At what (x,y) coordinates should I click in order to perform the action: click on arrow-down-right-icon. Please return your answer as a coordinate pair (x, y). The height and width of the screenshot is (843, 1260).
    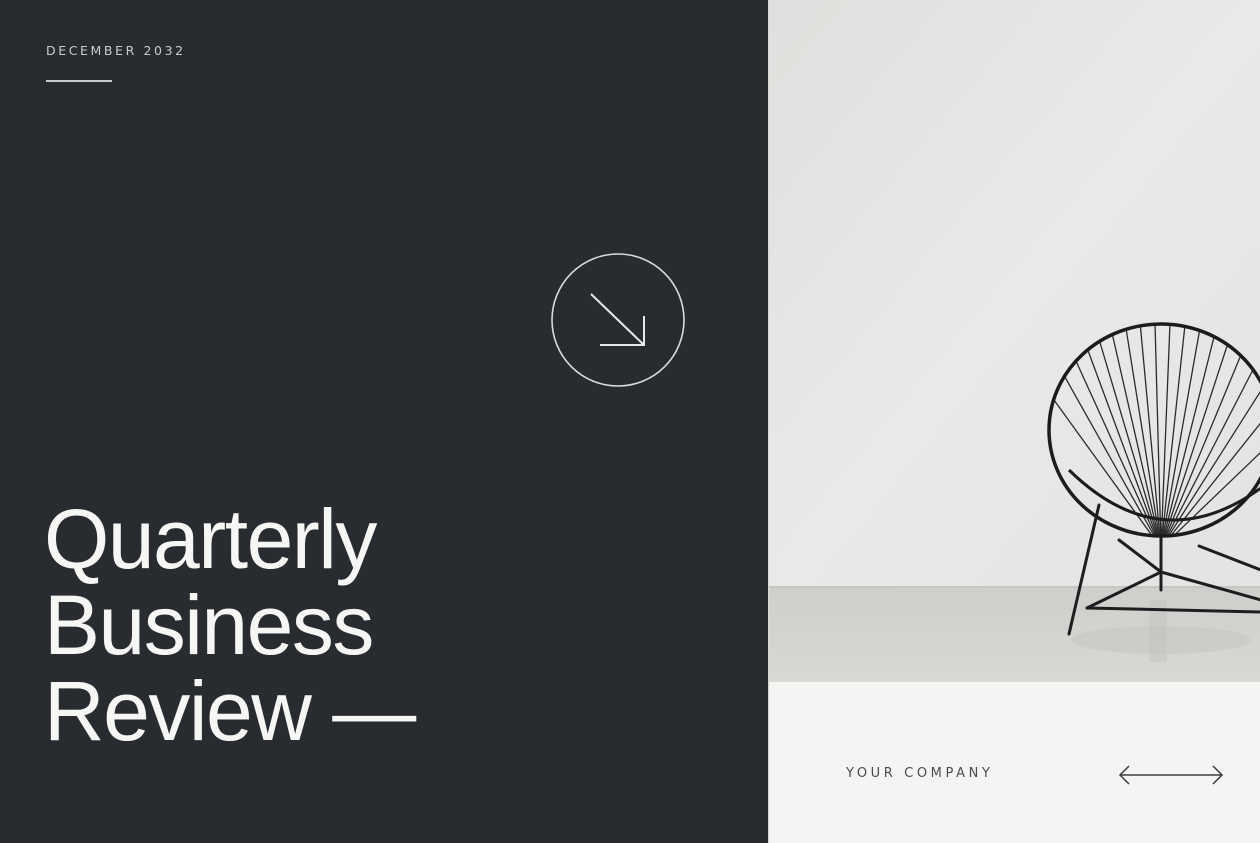
    Looking at the image, I should click on (618, 320).